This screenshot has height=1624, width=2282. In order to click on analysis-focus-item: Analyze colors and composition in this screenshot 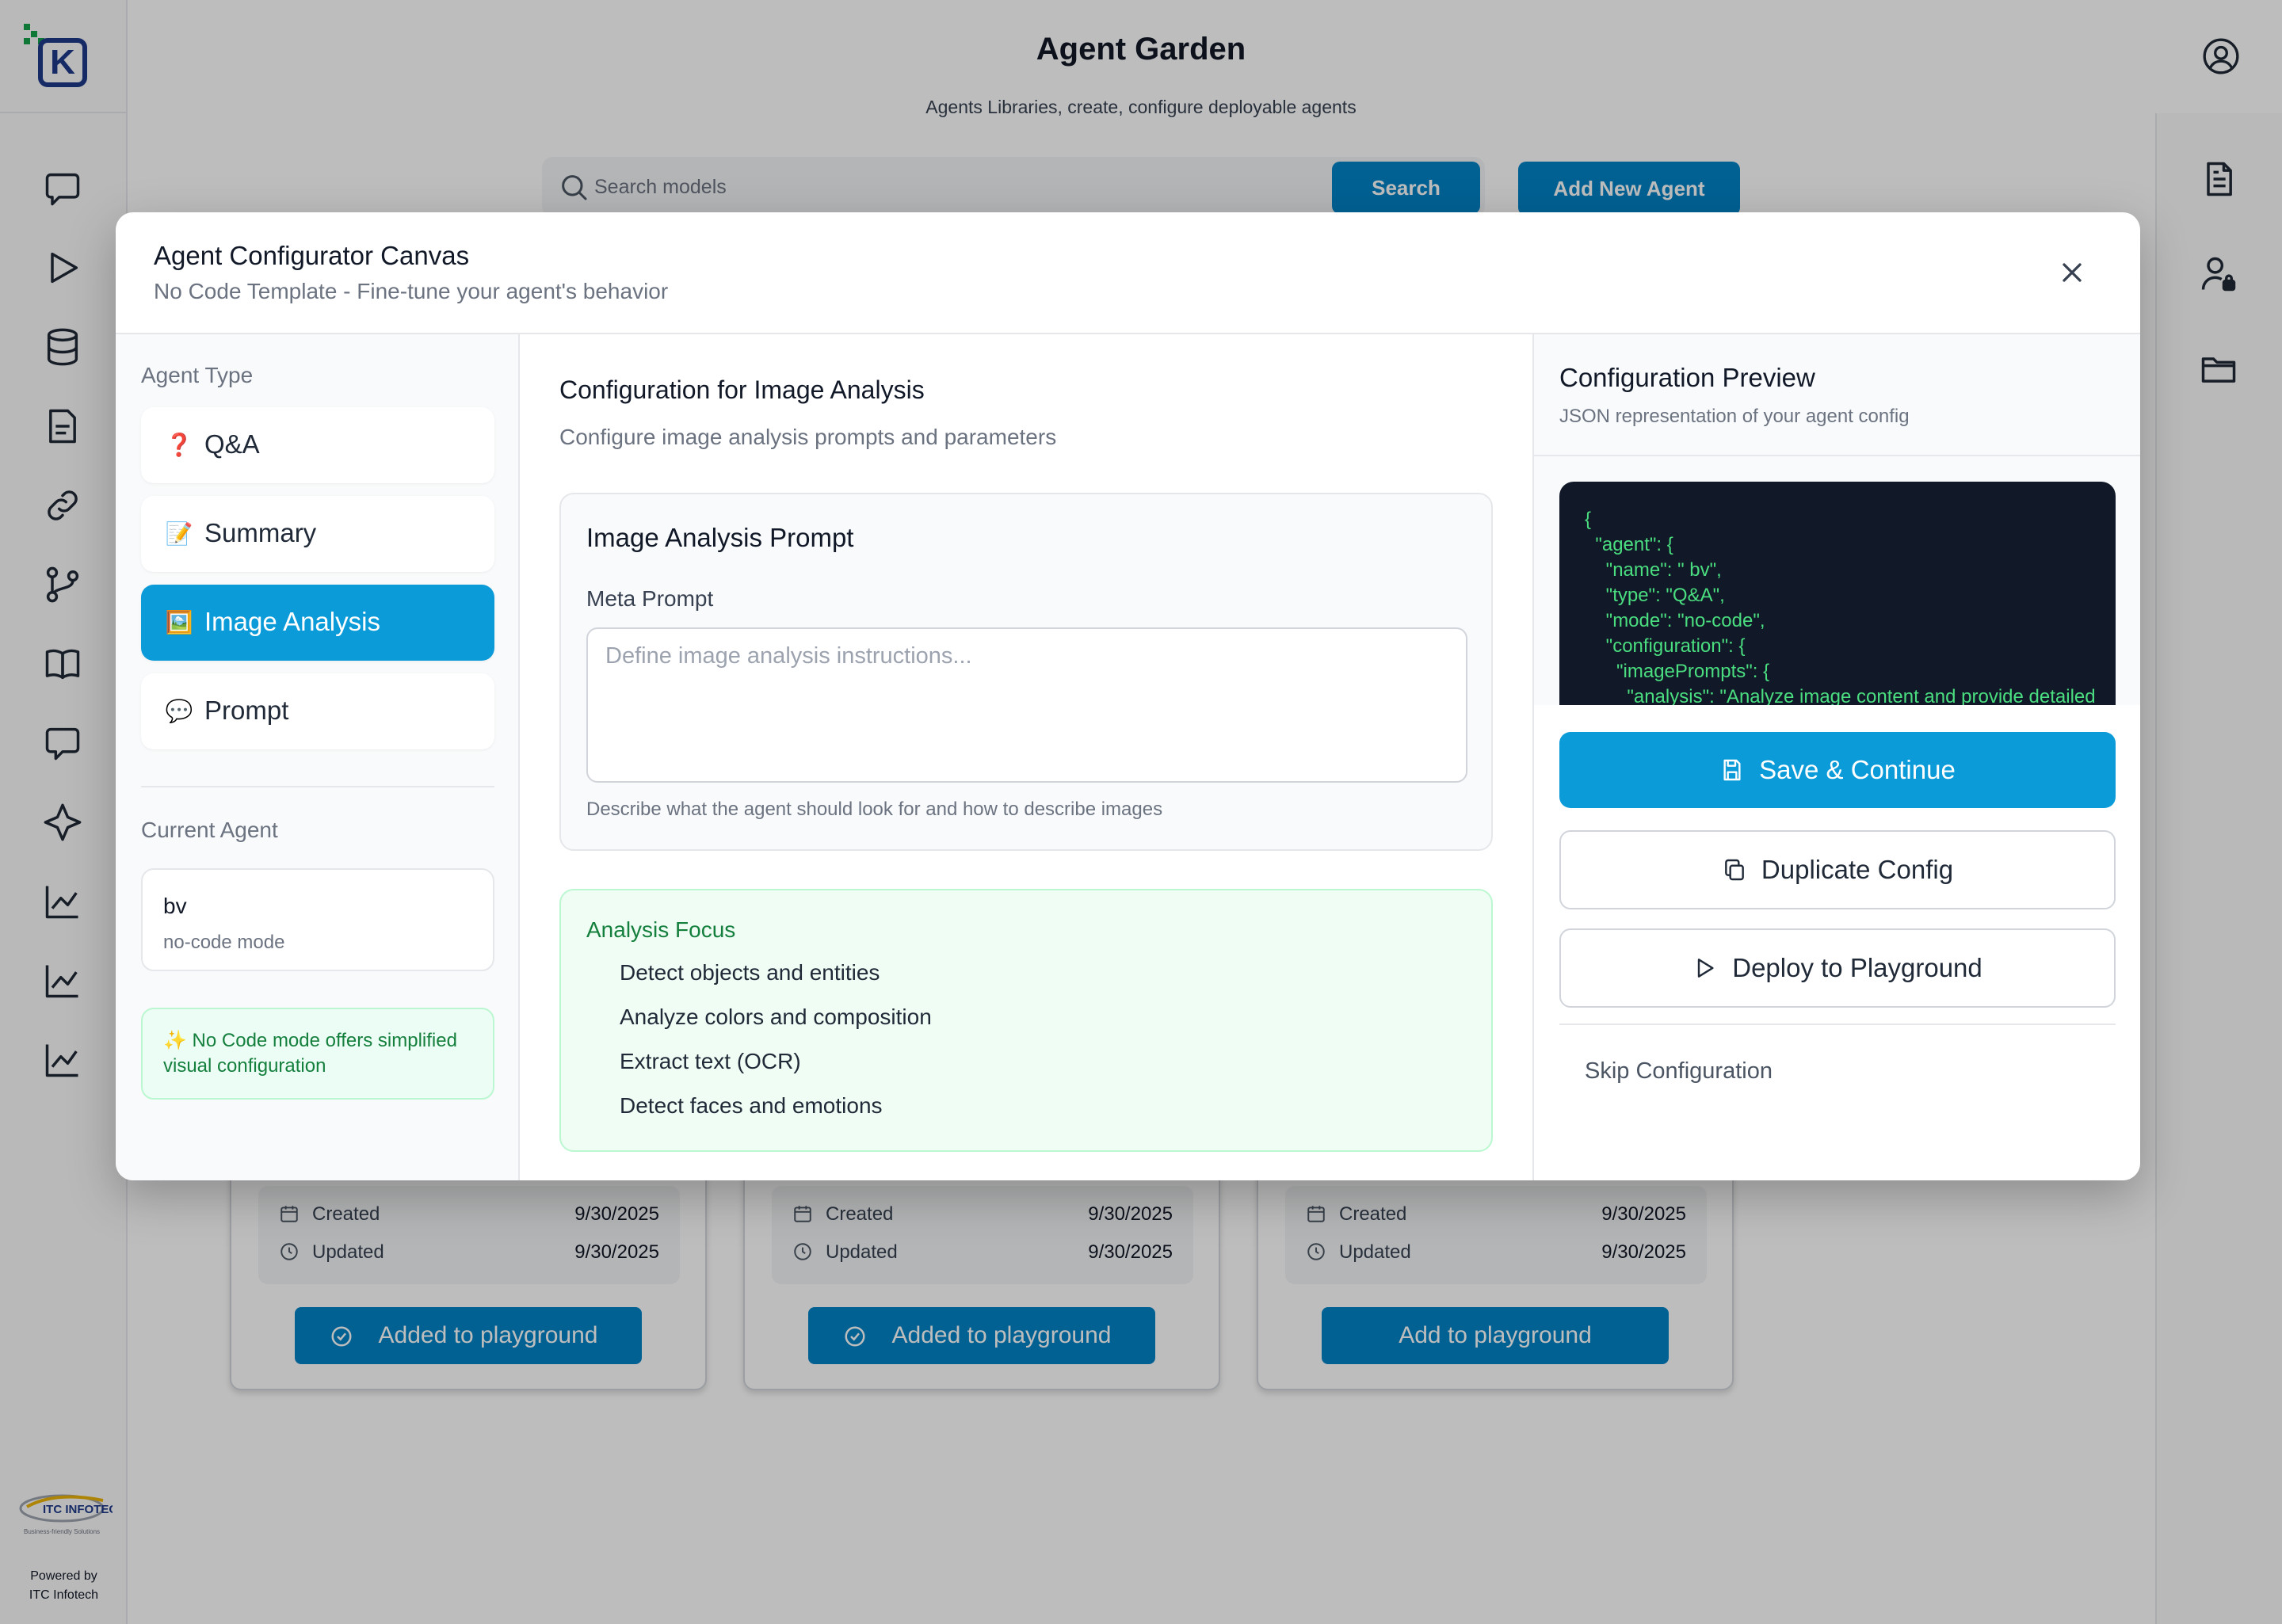, I will do `click(776, 1017)`.